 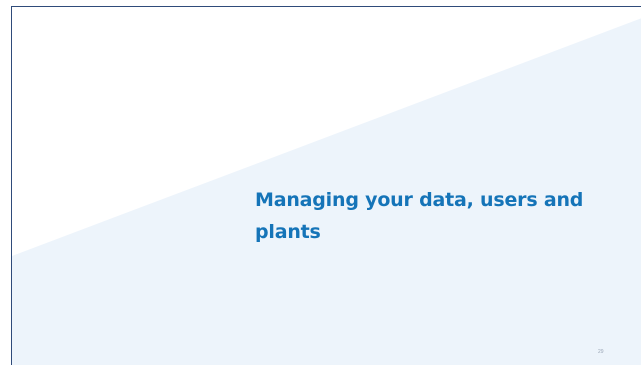 What do you see at coordinates (419, 216) in the screenshot?
I see `slide-title: Managing your data, users and plants` at bounding box center [419, 216].